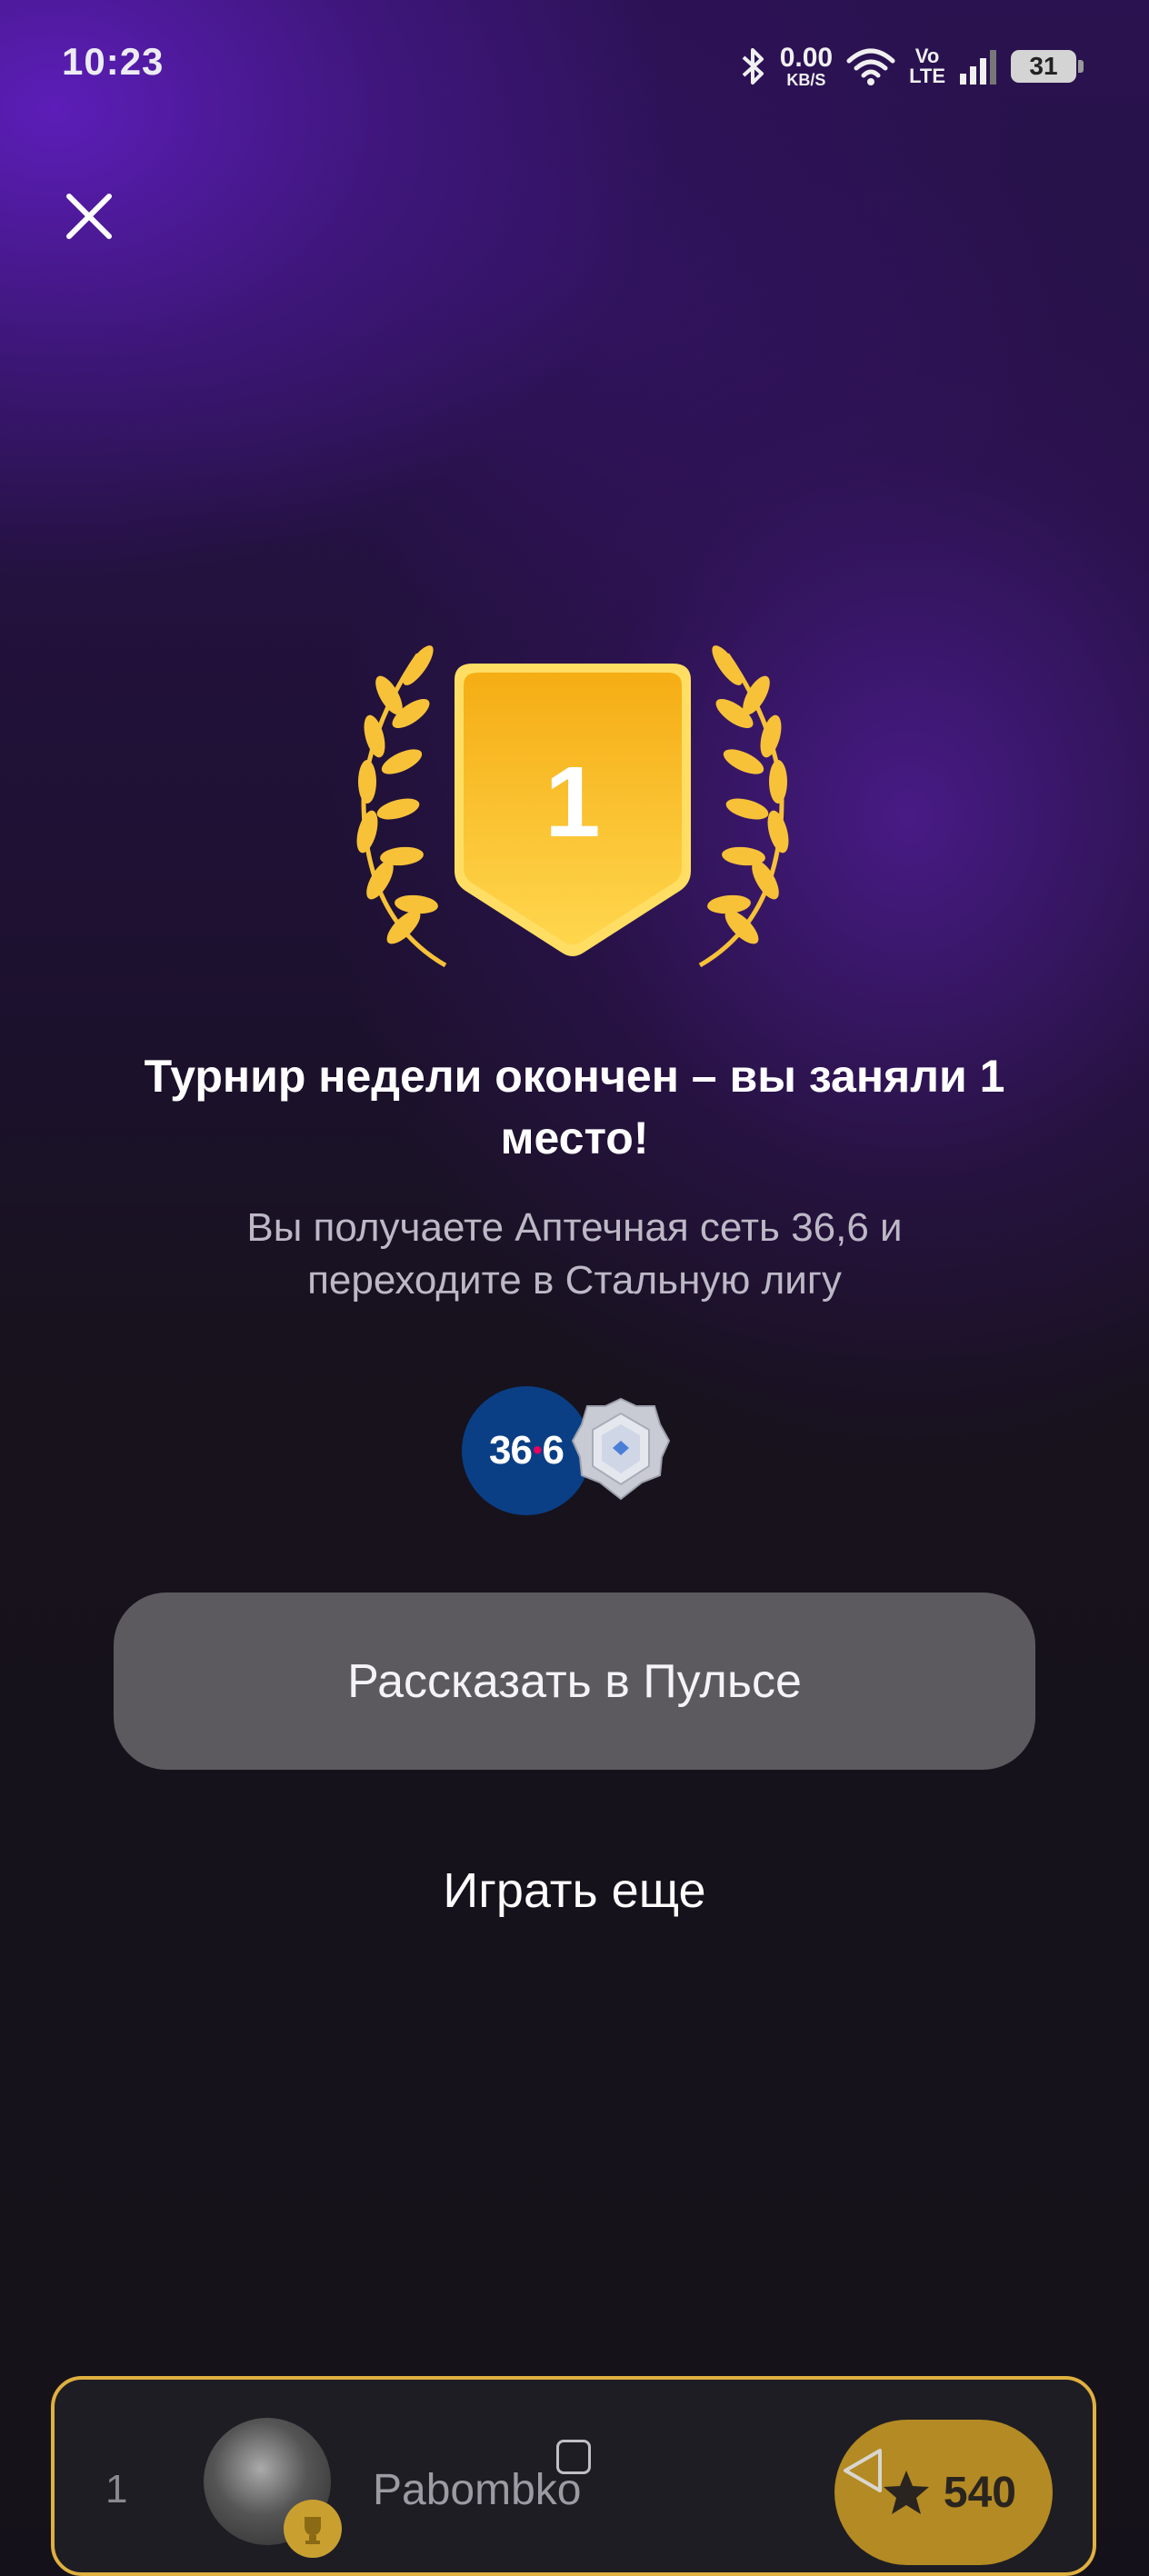  I want to click on wifi-icon, so click(870, 66).